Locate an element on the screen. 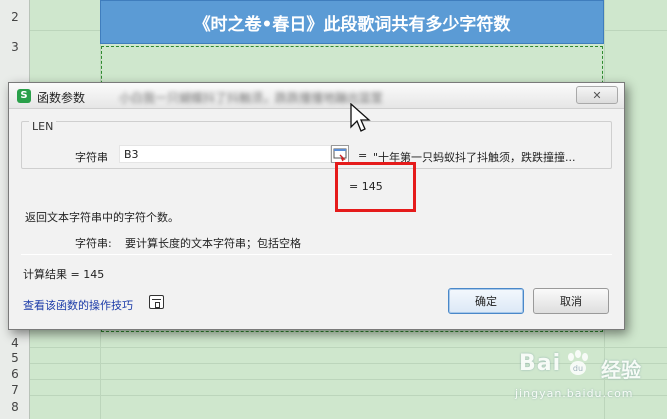 The height and width of the screenshot is (419, 667). wps-spreadsheet-icon: S is located at coordinates (24, 96).